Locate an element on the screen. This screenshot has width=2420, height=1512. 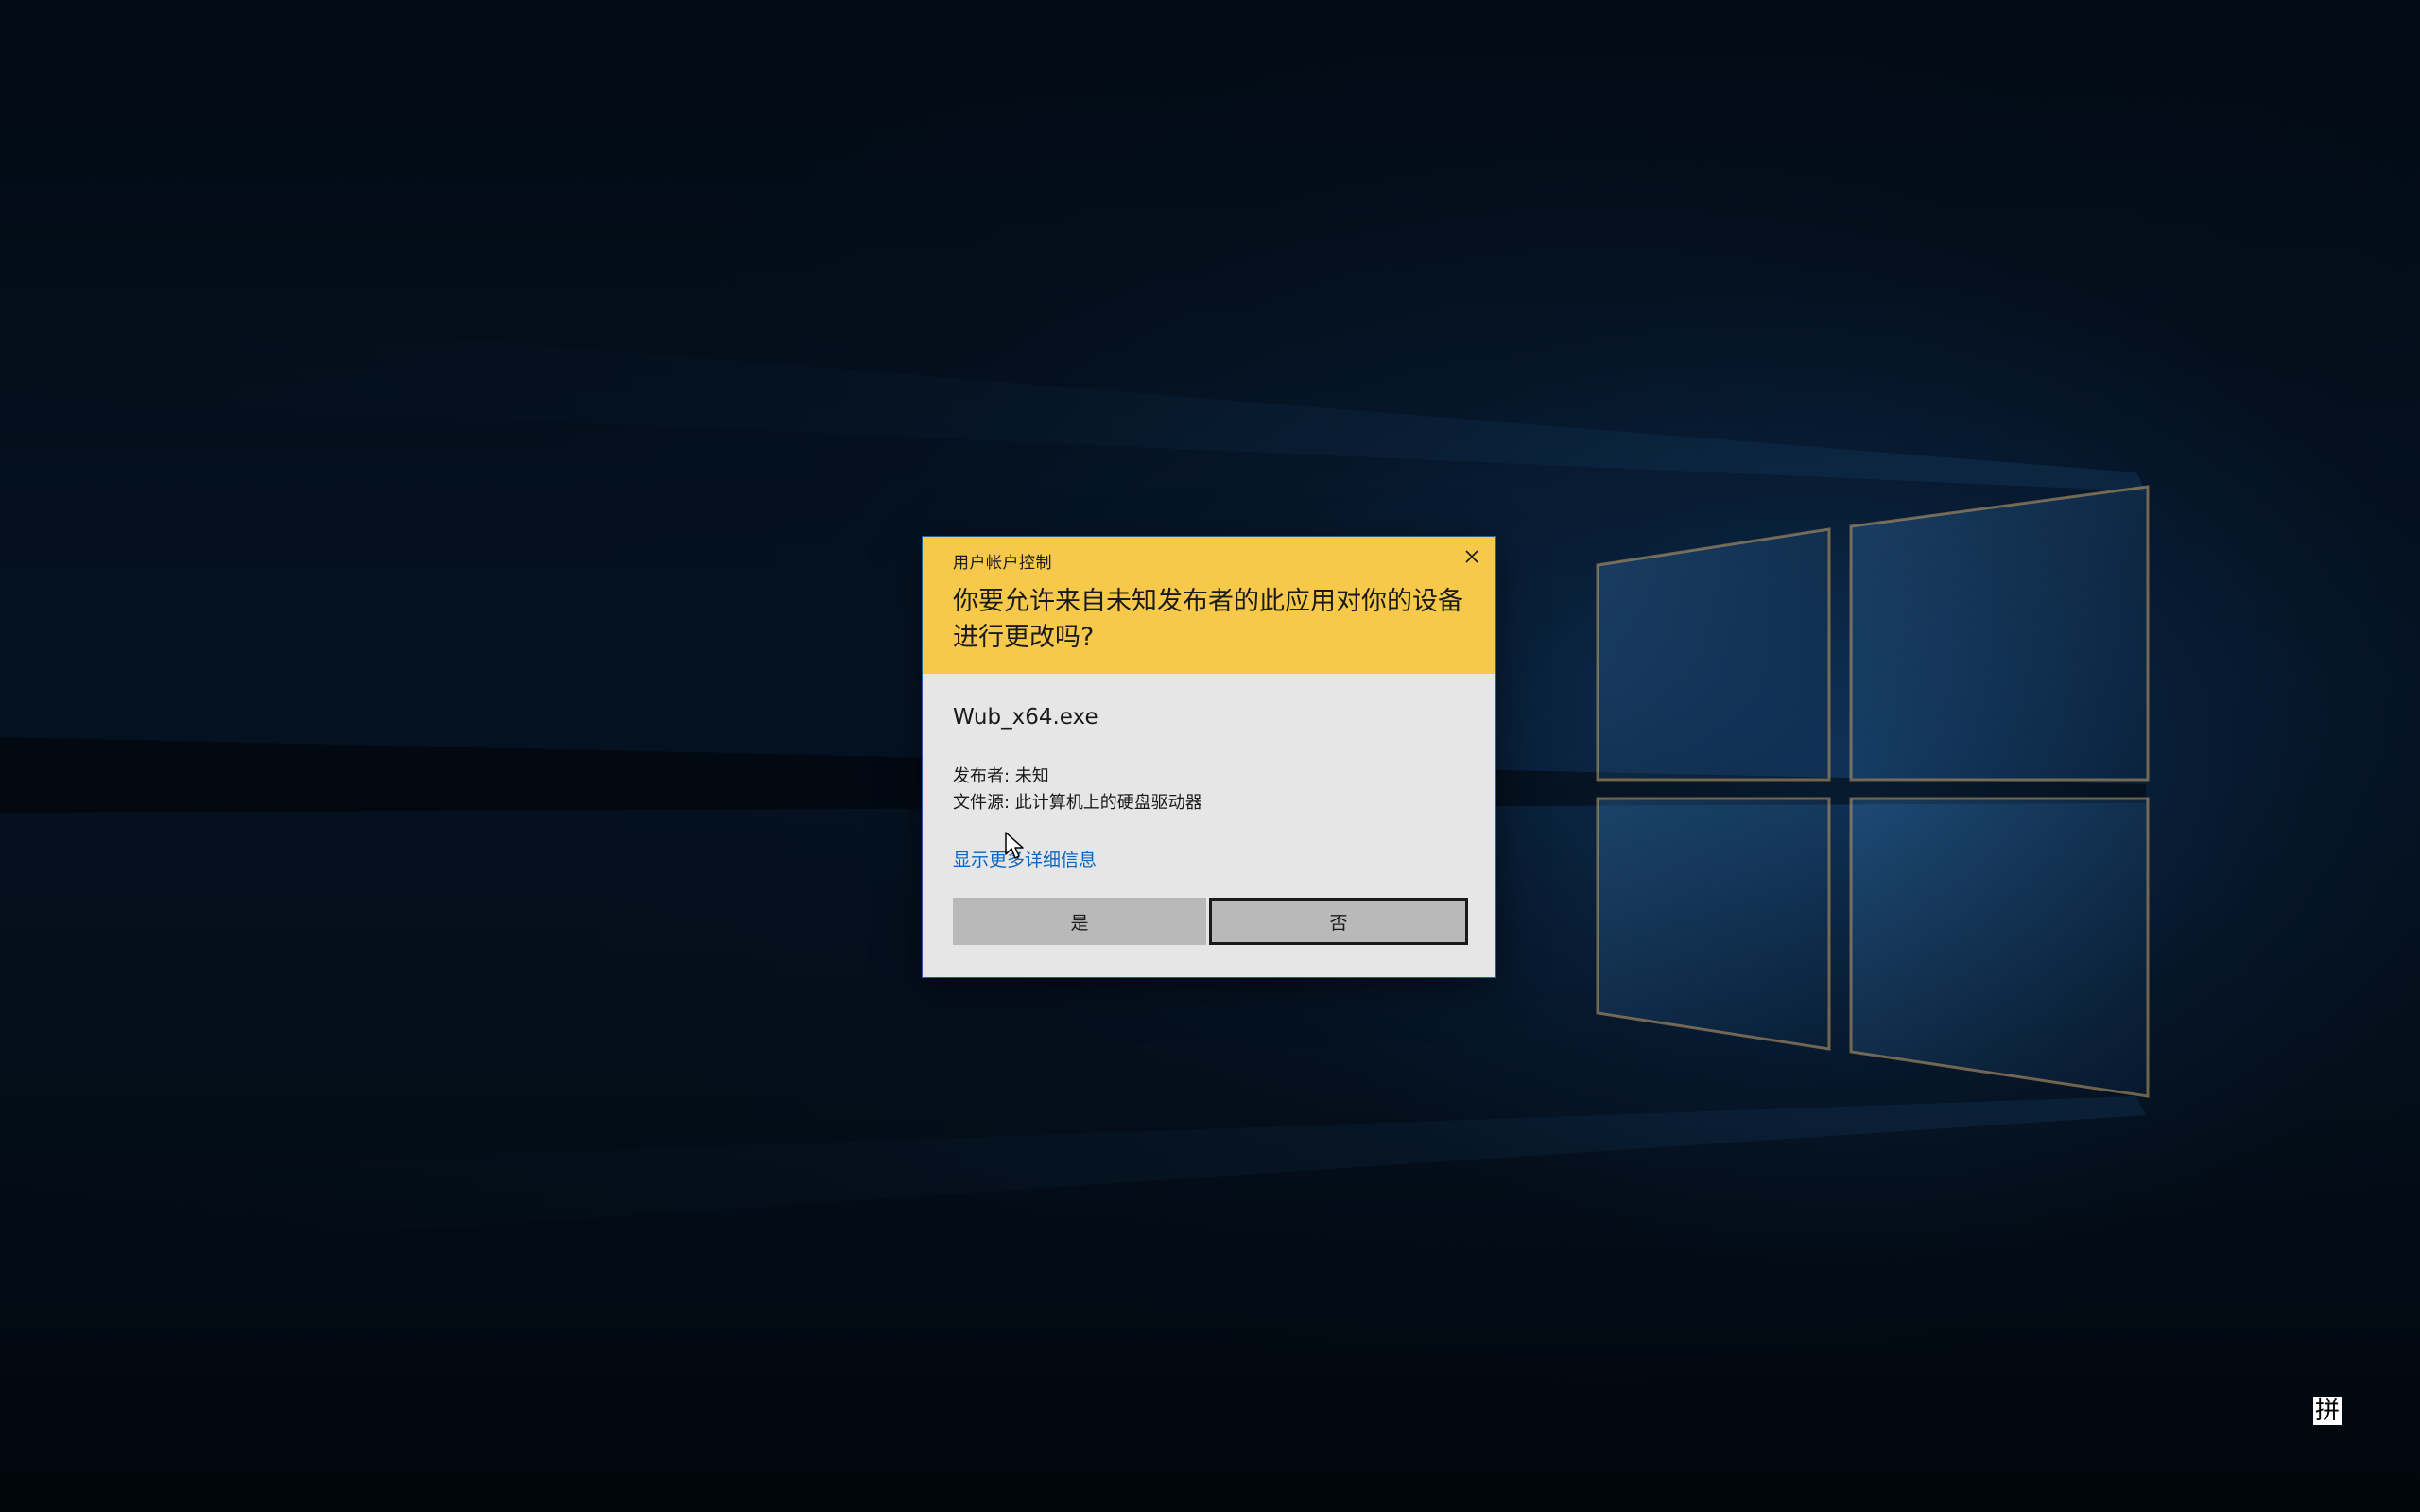
close-icon is located at coordinates (1471, 556).